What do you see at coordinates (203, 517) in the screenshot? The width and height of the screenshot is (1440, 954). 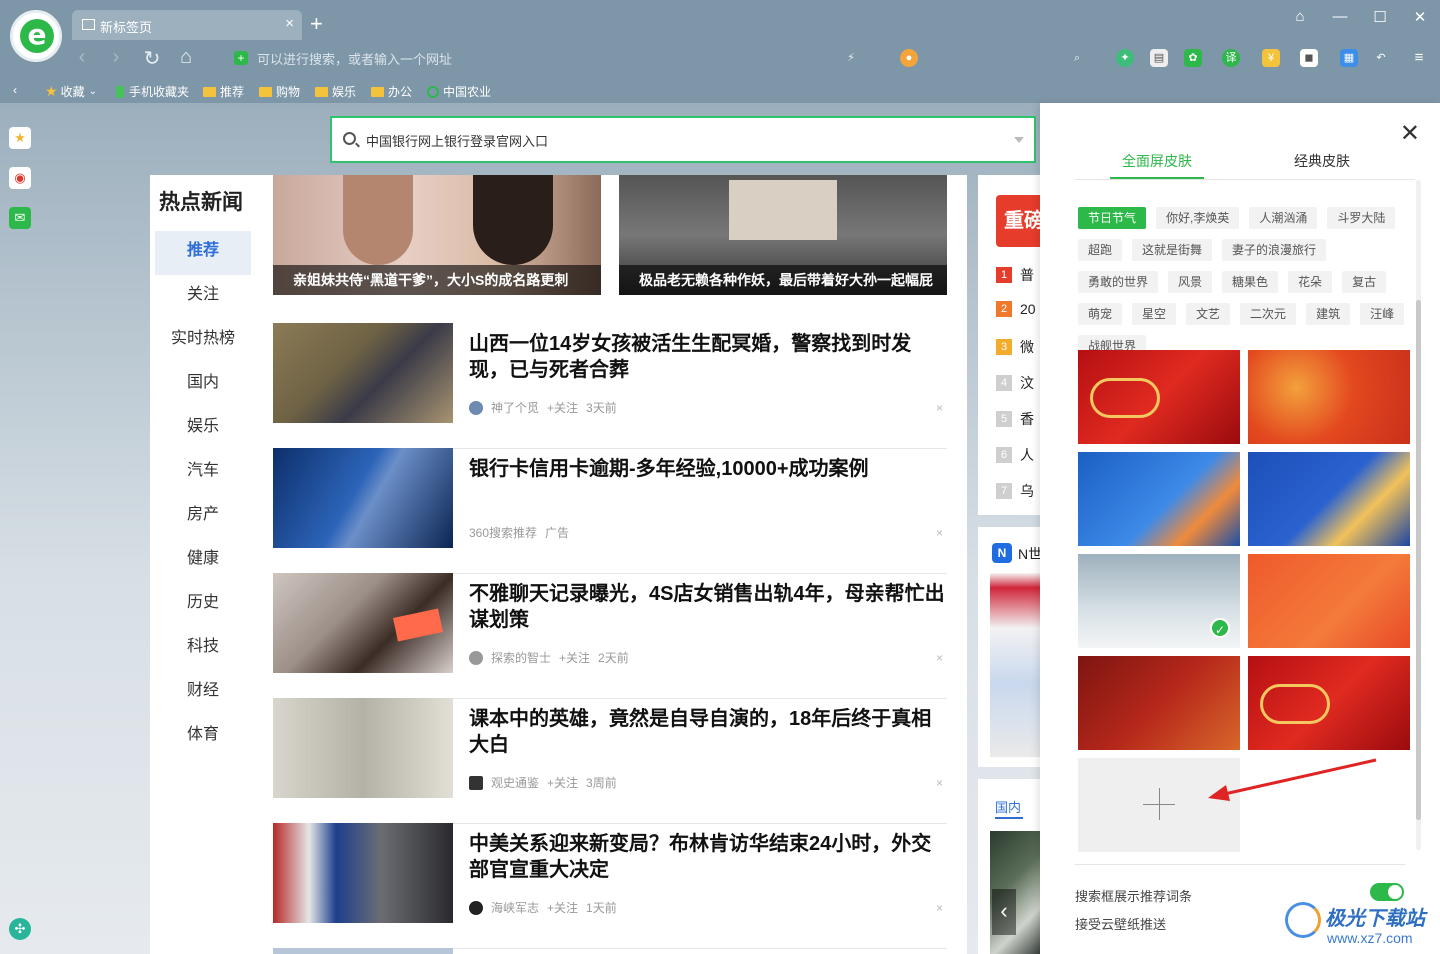 I see `category-item: 房产` at bounding box center [203, 517].